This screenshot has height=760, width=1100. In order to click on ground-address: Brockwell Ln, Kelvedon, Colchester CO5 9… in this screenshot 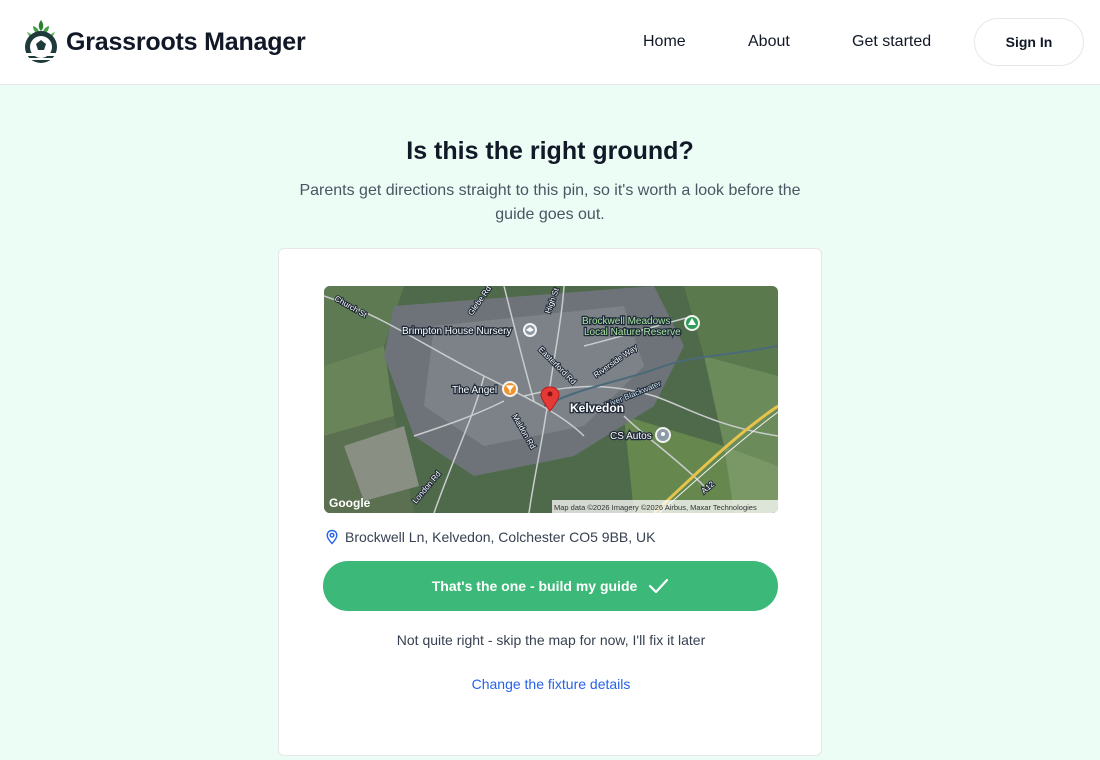, I will do `click(489, 537)`.